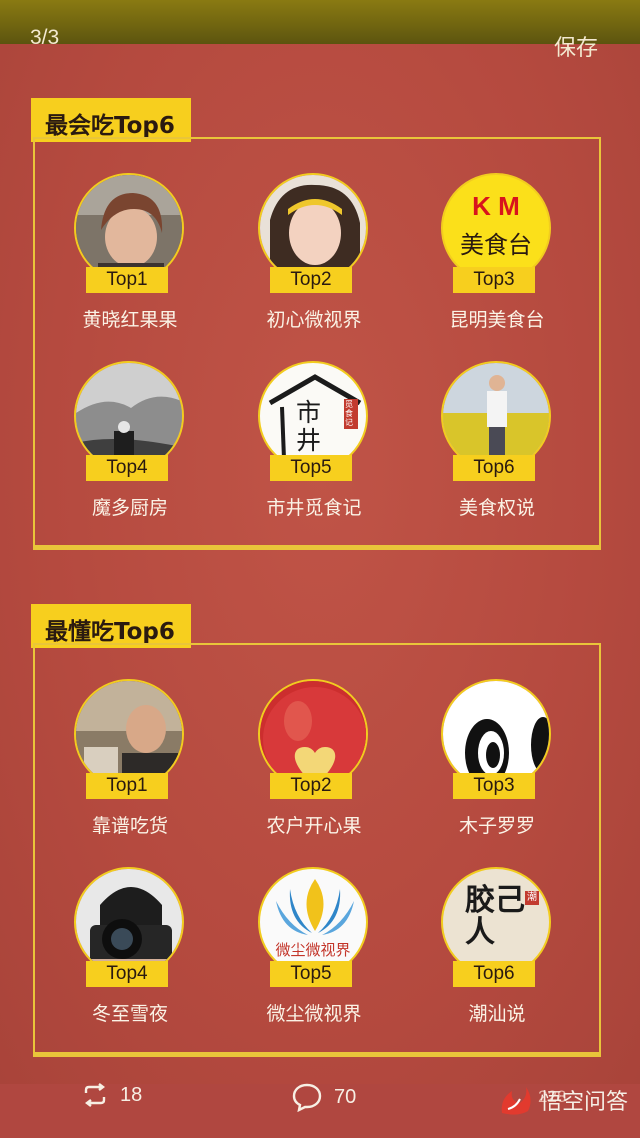 This screenshot has height=1138, width=640. I want to click on item-name: 靠谱吃货, so click(129, 826).